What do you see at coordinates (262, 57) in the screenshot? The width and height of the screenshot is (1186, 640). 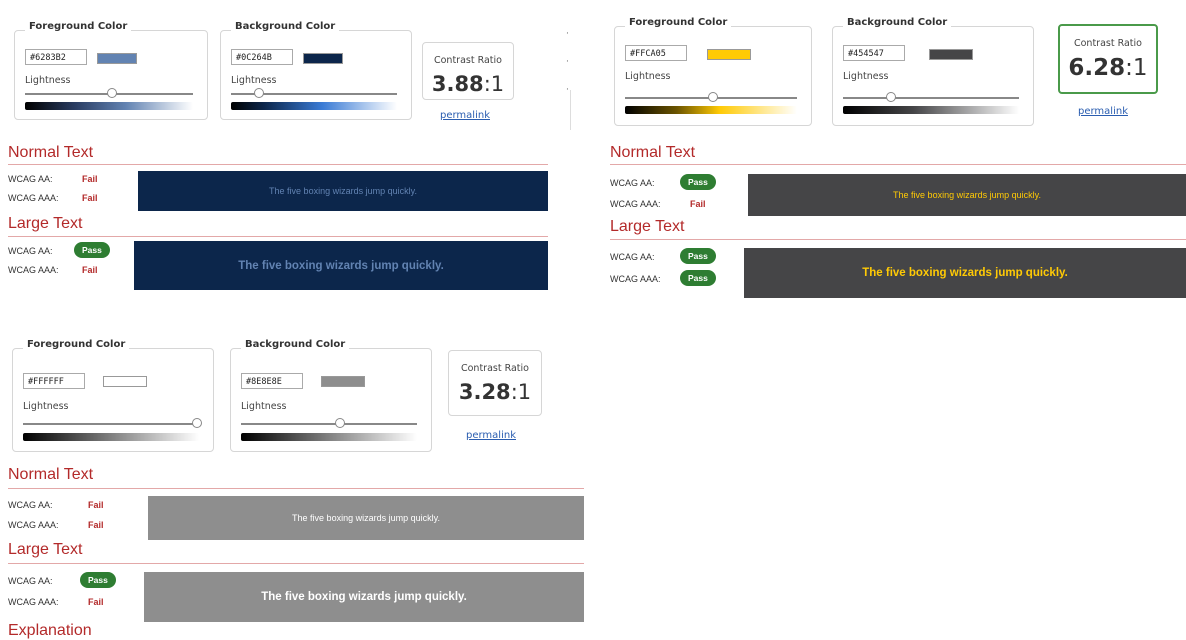 I see `background-hex-input: #0C264B` at bounding box center [262, 57].